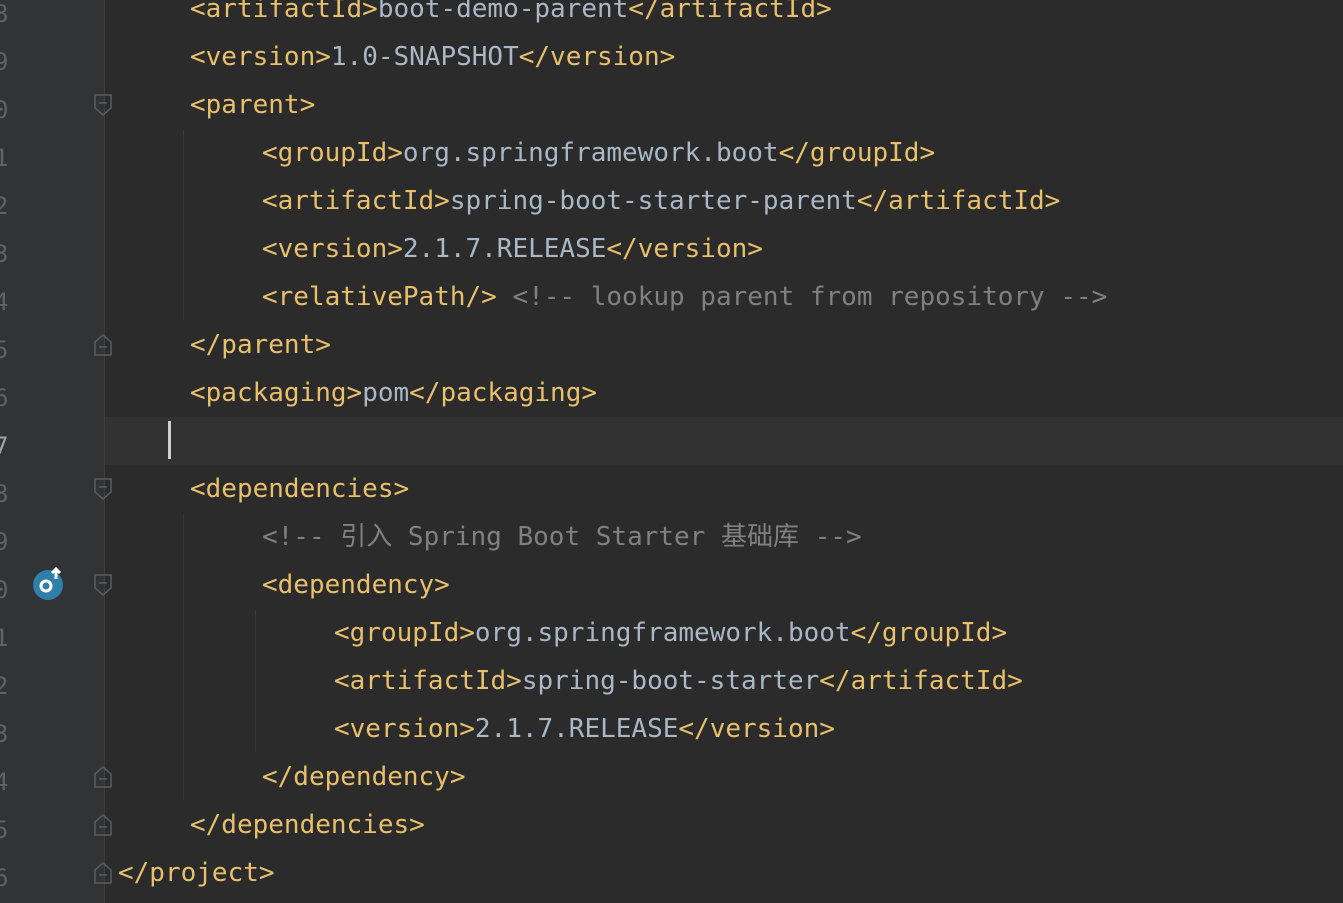 Image resolution: width=1343 pixels, height=903 pixels. I want to click on xml-comment: <!-- lookup parent from repository -->, so click(802, 297).